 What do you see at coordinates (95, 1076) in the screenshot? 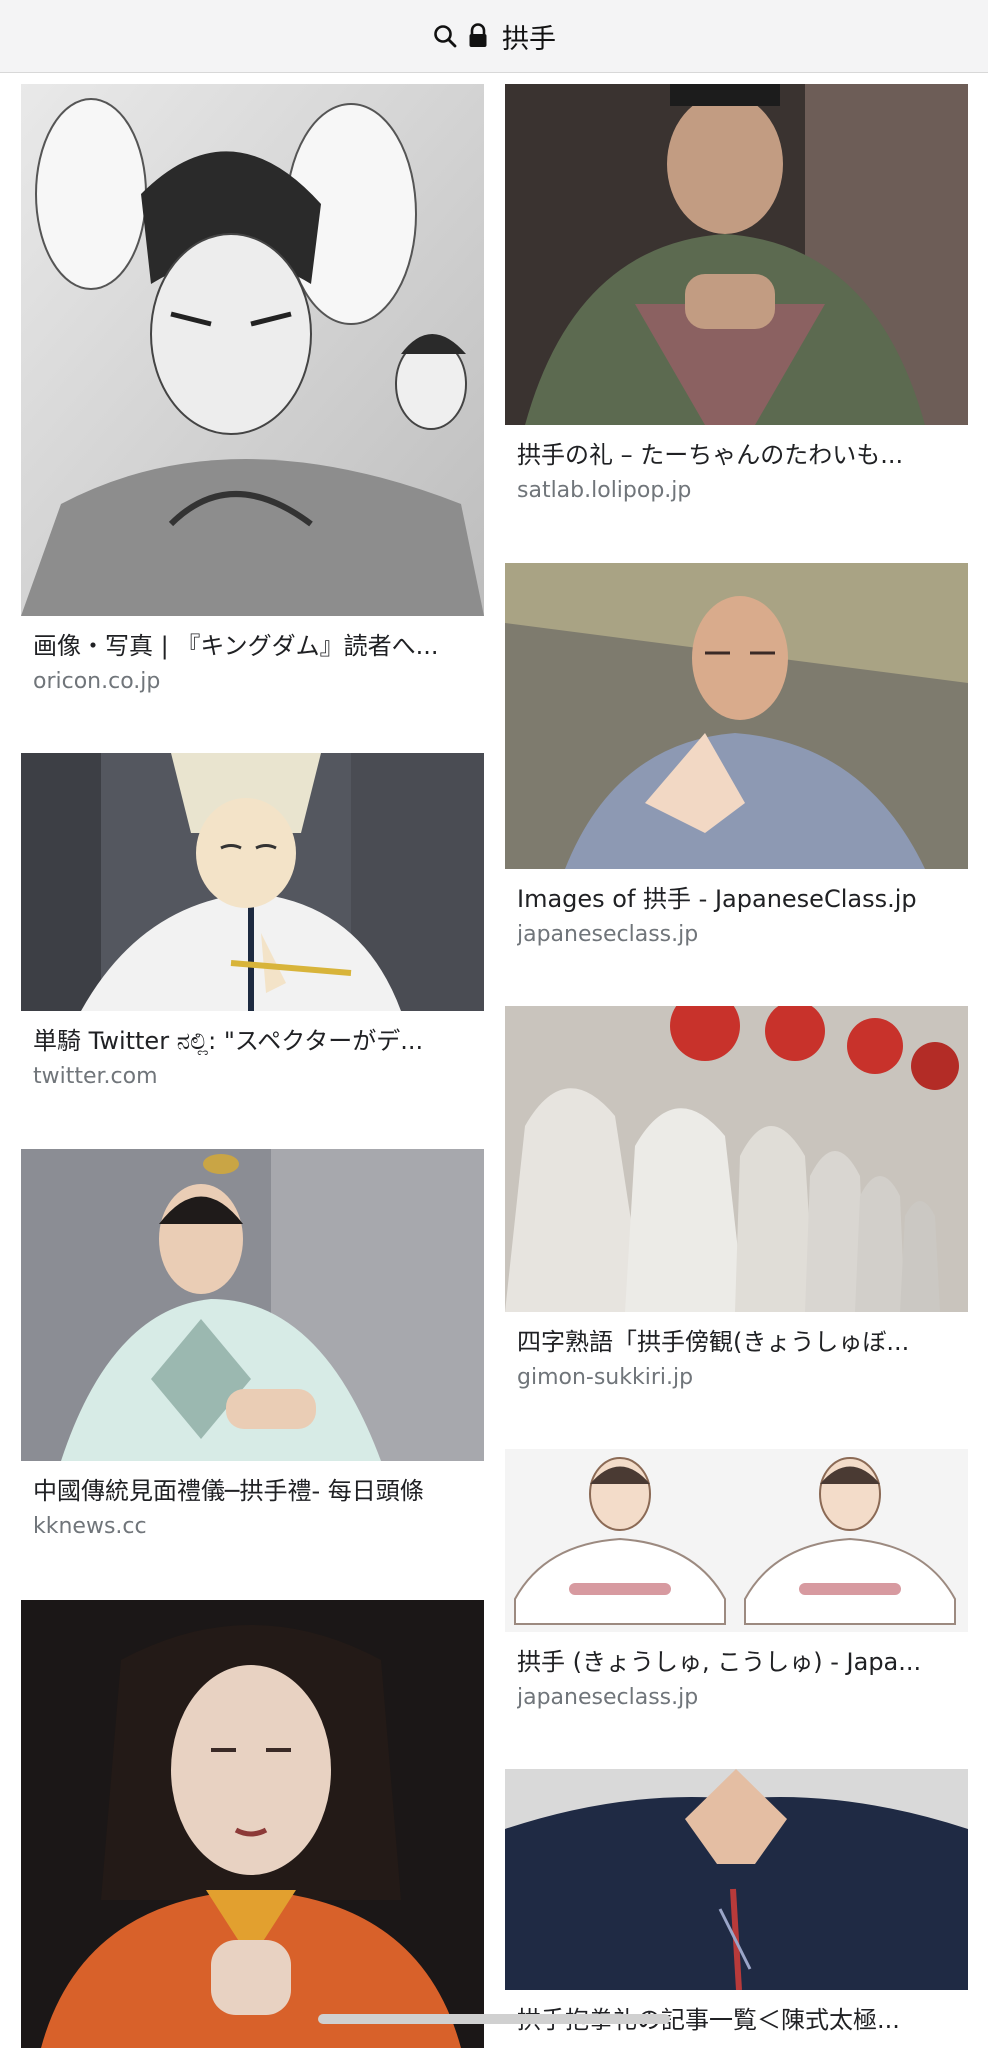
I see `result-source: twitter.com` at bounding box center [95, 1076].